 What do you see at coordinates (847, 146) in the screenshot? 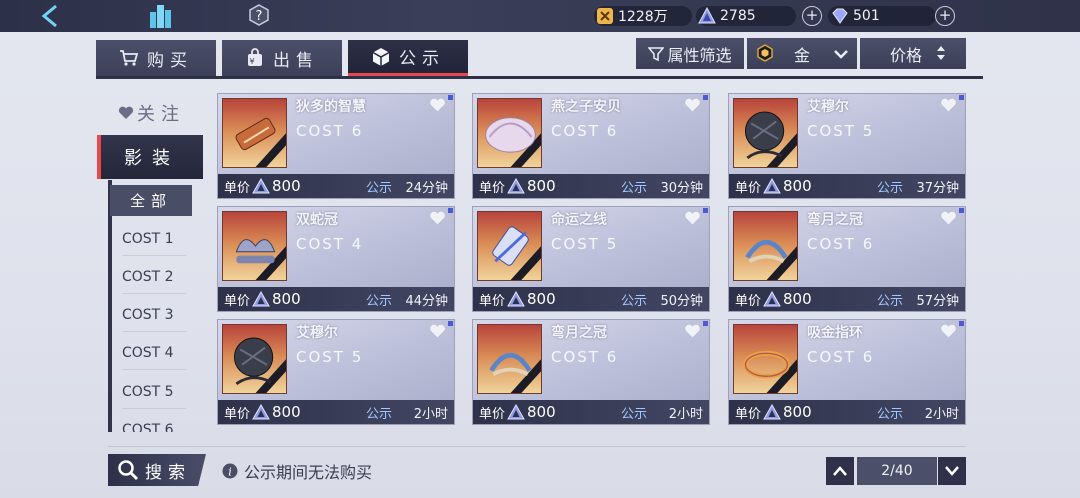
I see `item-card: 艾穆尔 COST 5 单价 800 公示 37分钟` at bounding box center [847, 146].